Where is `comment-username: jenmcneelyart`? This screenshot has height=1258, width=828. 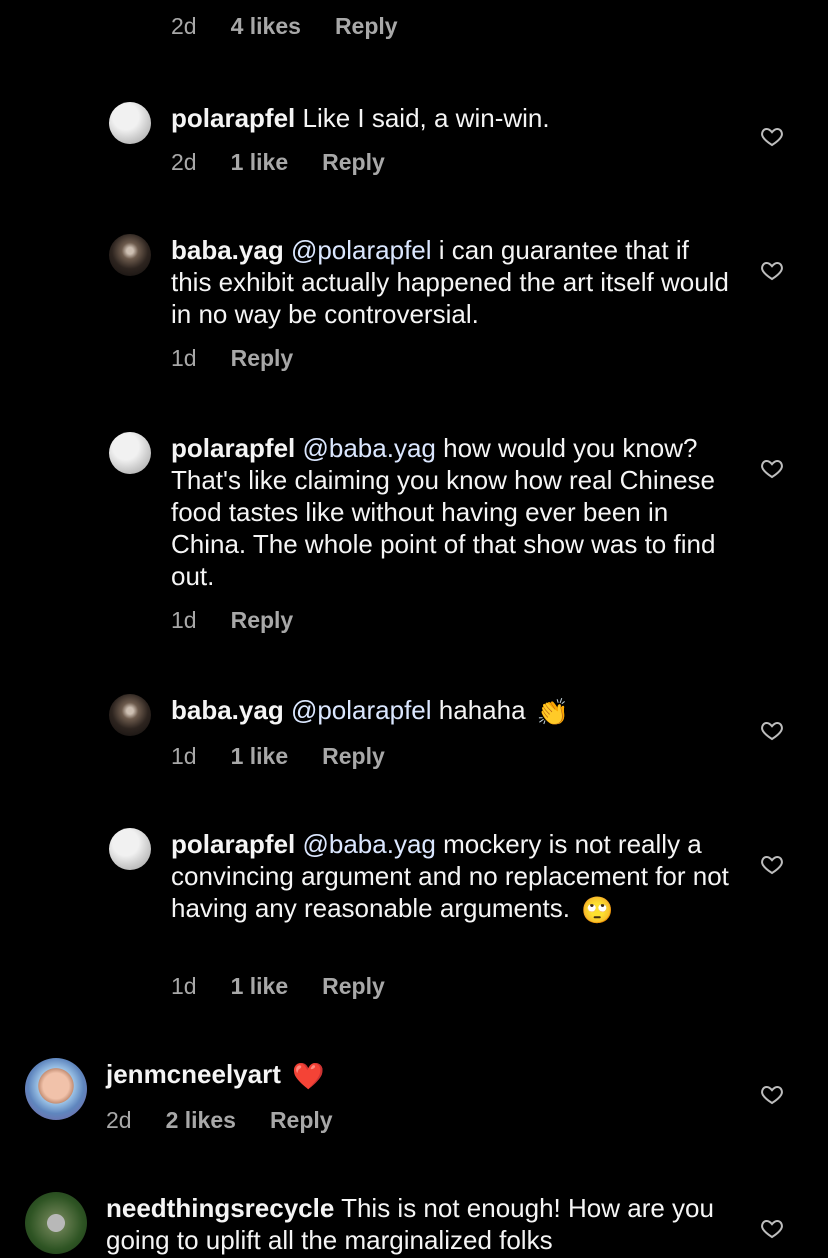
comment-username: jenmcneelyart is located at coordinates (193, 1074).